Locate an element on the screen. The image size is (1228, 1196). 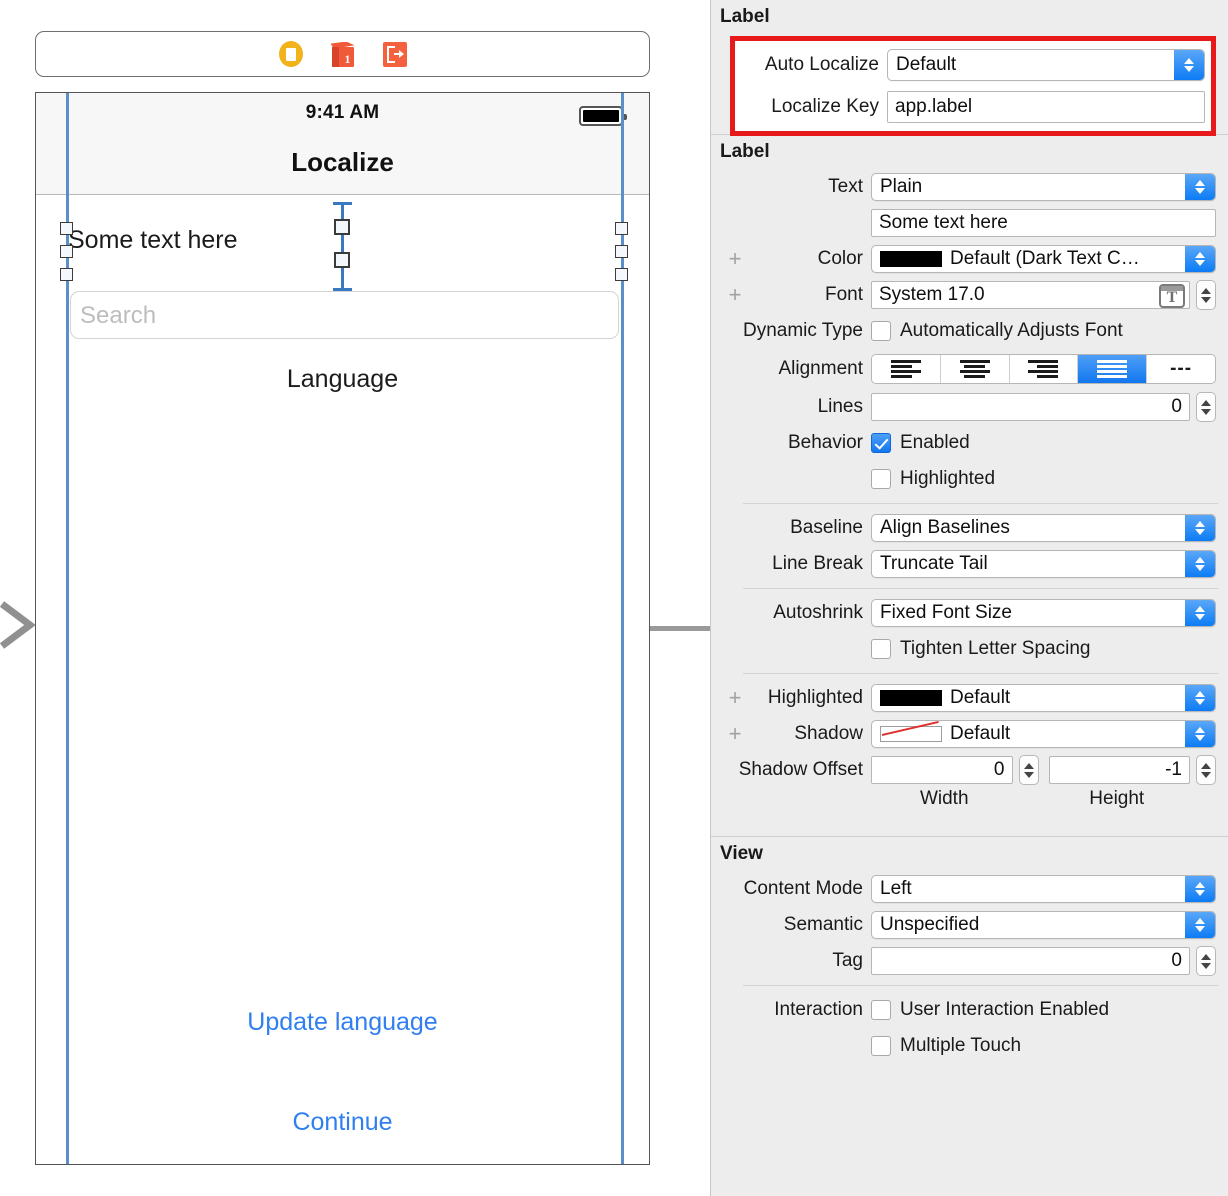
scene-dock is located at coordinates (342, 54).